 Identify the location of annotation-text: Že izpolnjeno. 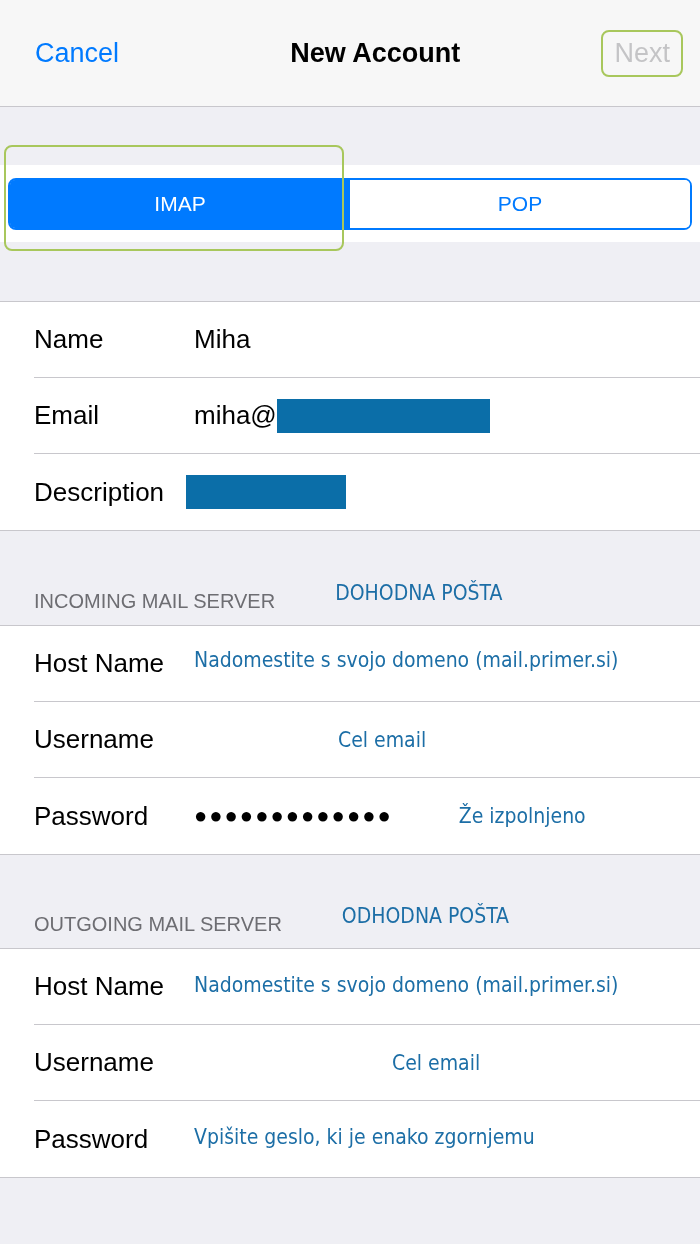
(522, 816).